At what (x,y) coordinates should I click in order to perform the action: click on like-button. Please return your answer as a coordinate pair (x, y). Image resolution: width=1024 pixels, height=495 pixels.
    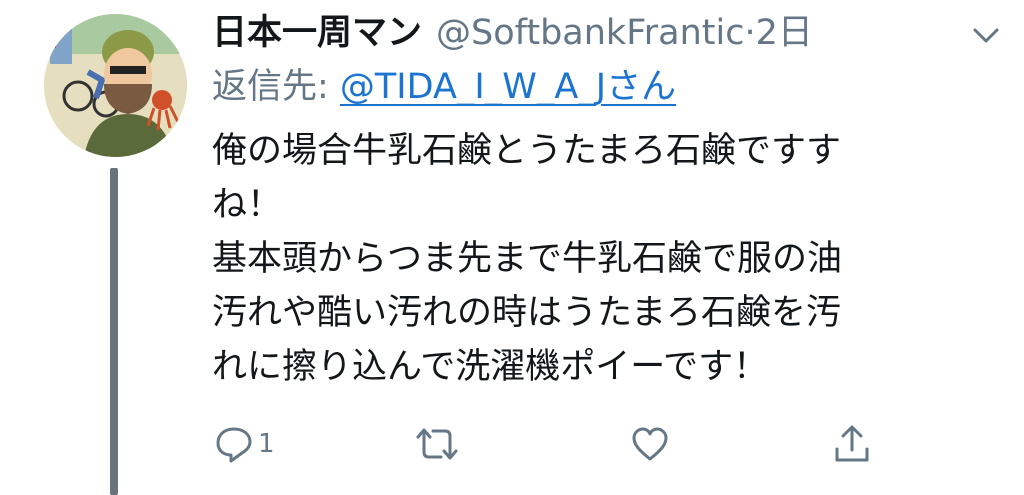
    Looking at the image, I should click on (652, 444).